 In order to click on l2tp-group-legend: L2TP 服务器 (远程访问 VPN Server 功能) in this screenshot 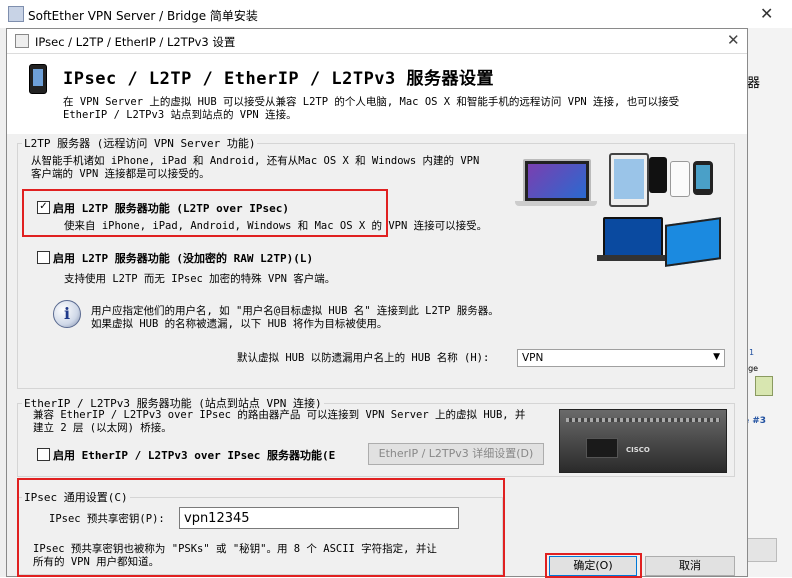, I will do `click(140, 143)`.